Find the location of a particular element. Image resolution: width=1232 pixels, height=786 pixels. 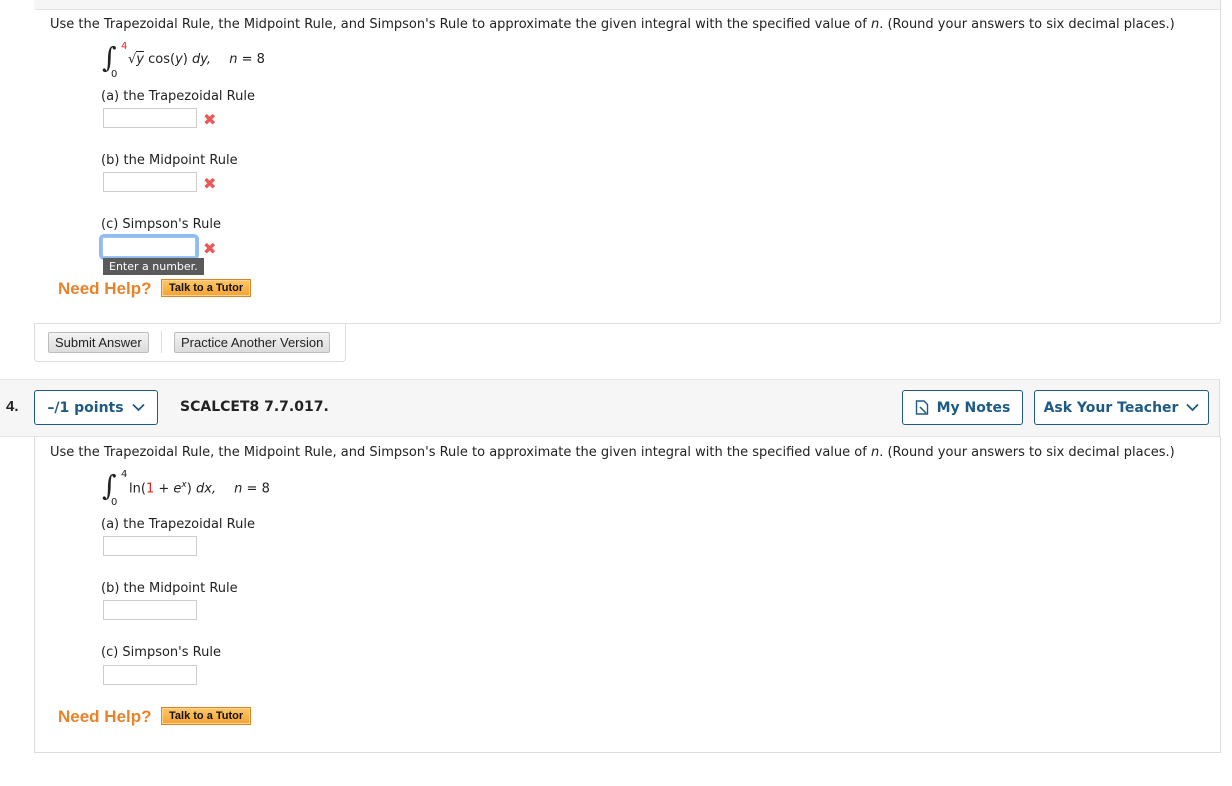

differential: dy, is located at coordinates (202, 59).